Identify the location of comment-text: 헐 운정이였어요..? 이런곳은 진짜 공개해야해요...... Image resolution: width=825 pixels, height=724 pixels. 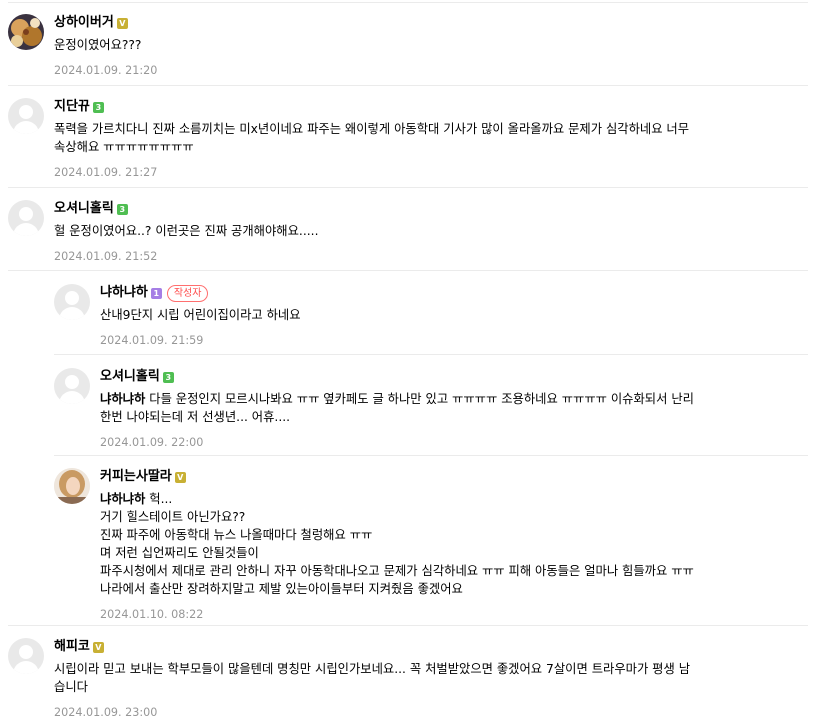
(186, 231).